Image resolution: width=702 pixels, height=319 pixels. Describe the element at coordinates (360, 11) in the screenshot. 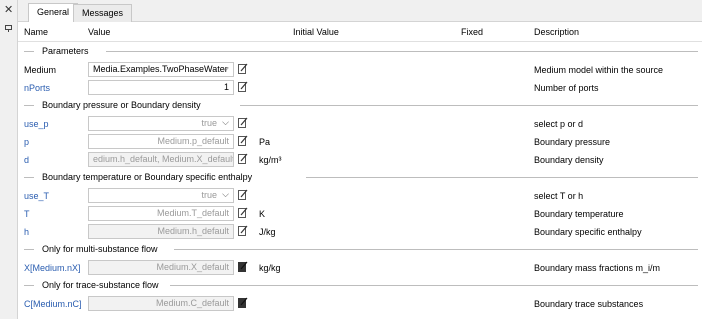

I see `tab-bar: General Messages` at that location.